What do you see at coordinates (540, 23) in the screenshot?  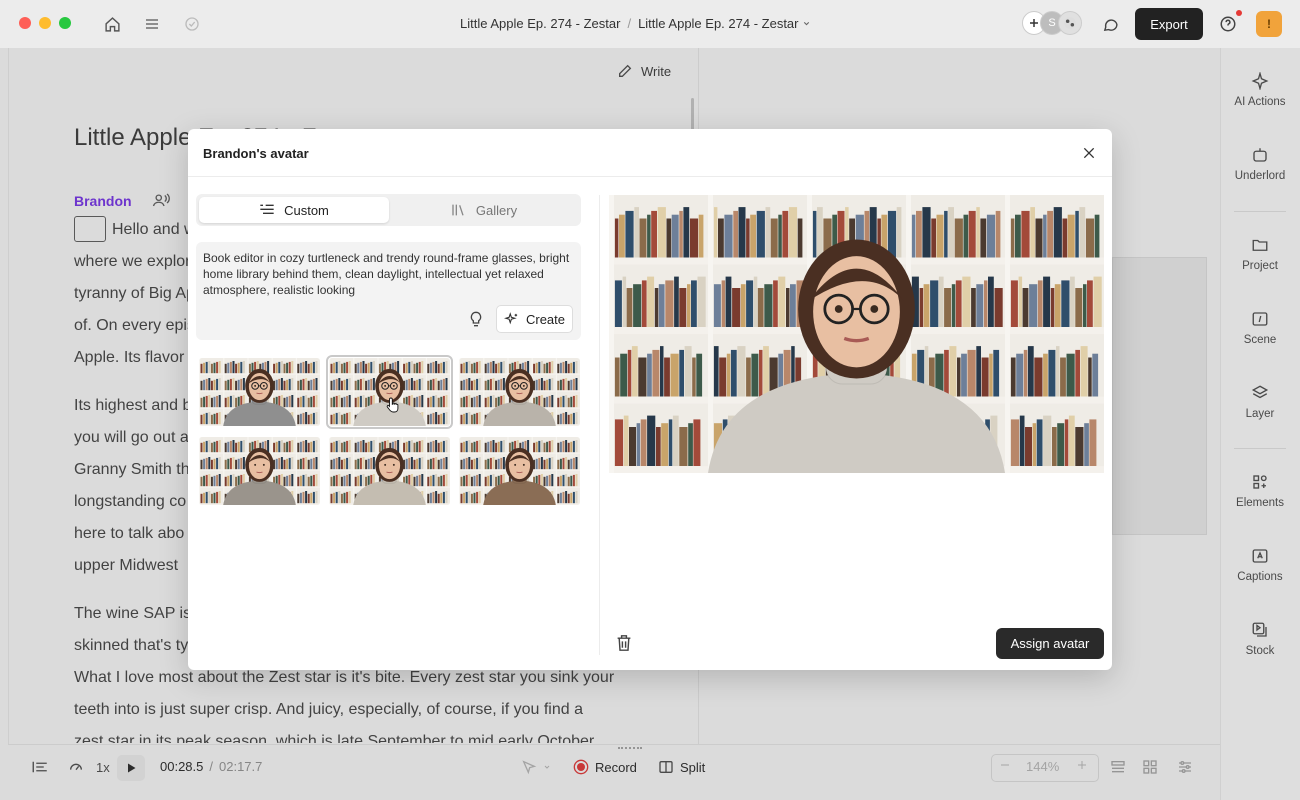 I see `breadcrumb-project: Little Apple Ep. 274 - Zestar` at bounding box center [540, 23].